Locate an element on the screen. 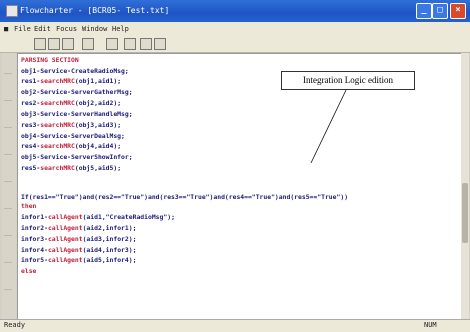 Image resolution: width=470 pixels, height=332 pixels. callout-pointer-line is located at coordinates (329, 125).